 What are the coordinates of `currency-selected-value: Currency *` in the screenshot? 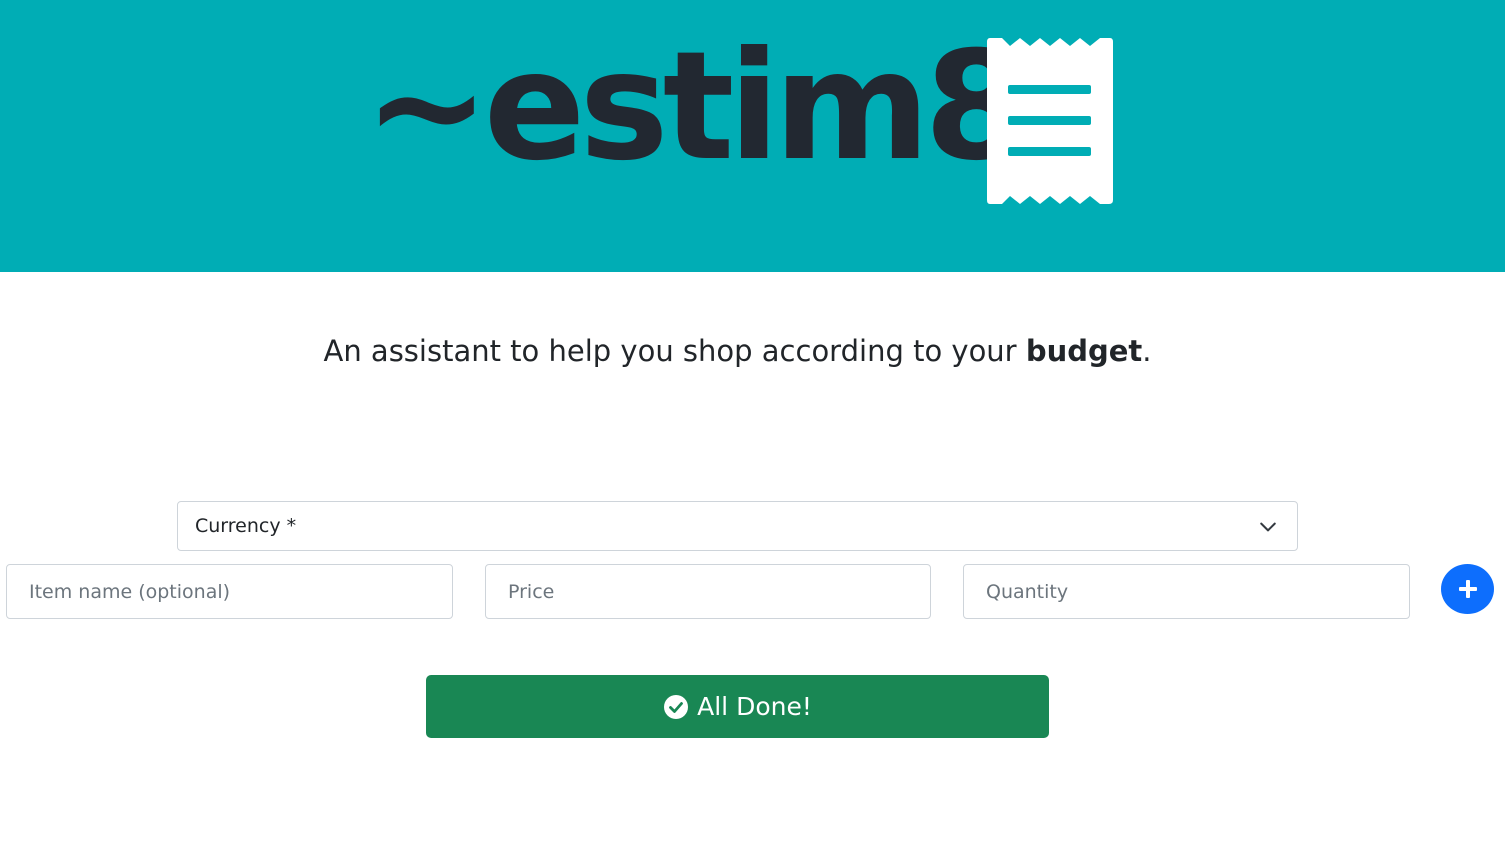 It's located at (246, 526).